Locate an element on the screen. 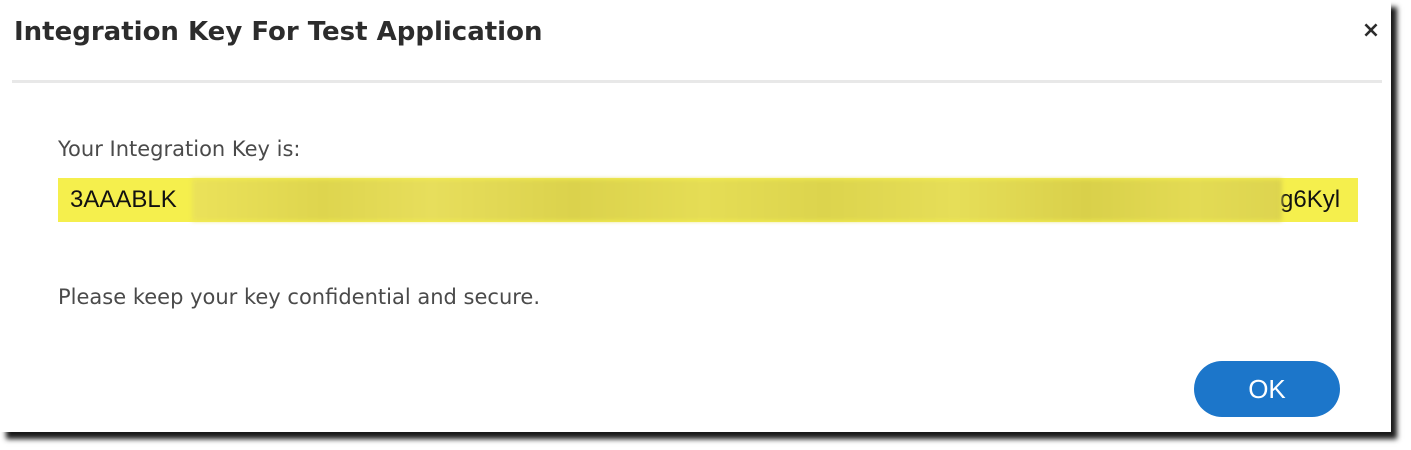  close-icon: × is located at coordinates (1371, 31).